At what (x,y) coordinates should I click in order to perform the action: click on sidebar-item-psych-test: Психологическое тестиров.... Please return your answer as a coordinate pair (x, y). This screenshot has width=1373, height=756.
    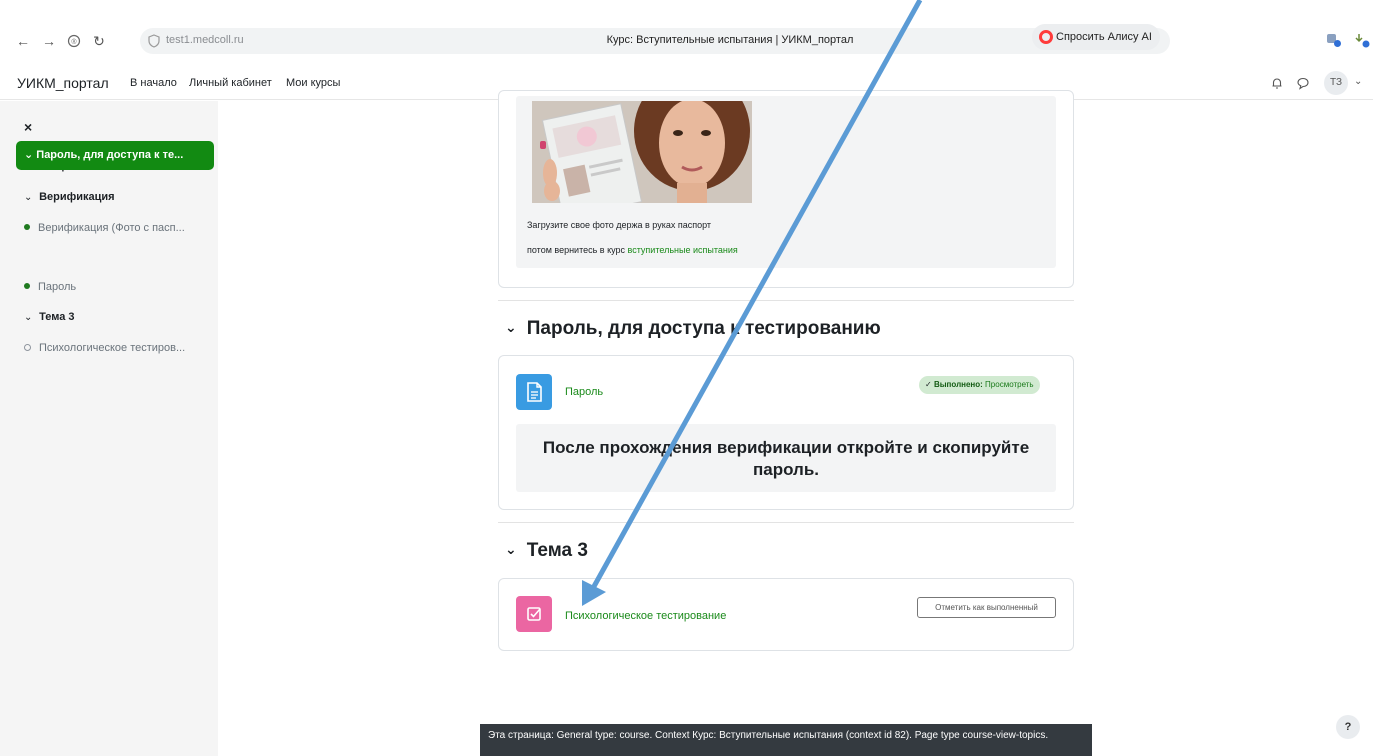
    Looking at the image, I should click on (104, 348).